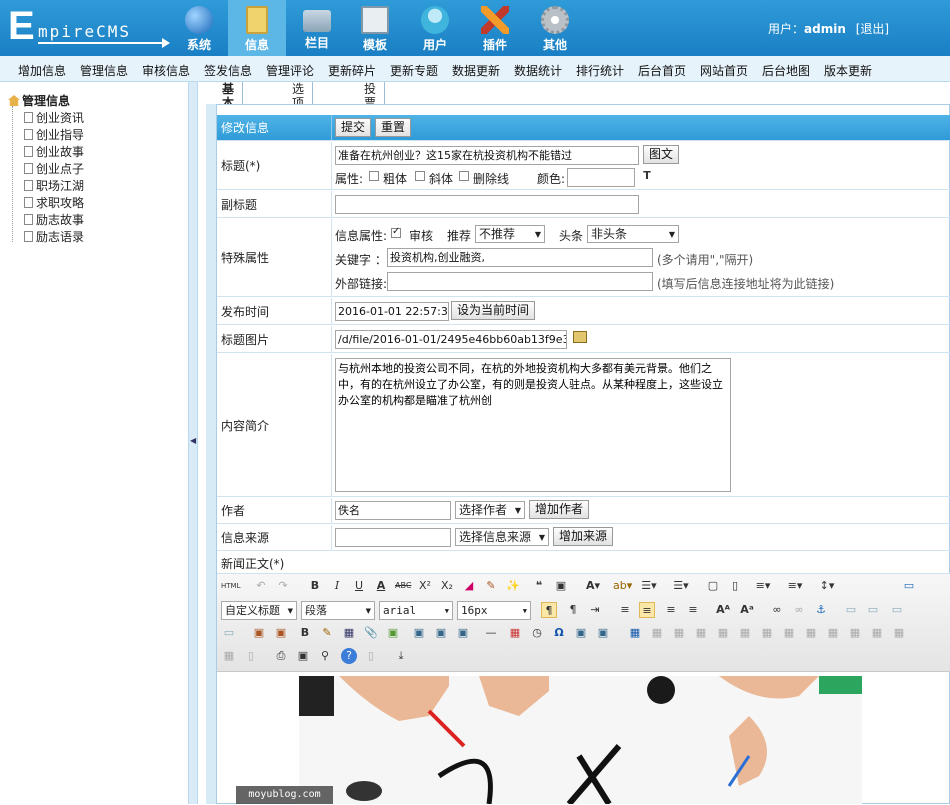  Describe the element at coordinates (338, 610) in the screenshot. I see `paragraph-format-select: 段落` at that location.